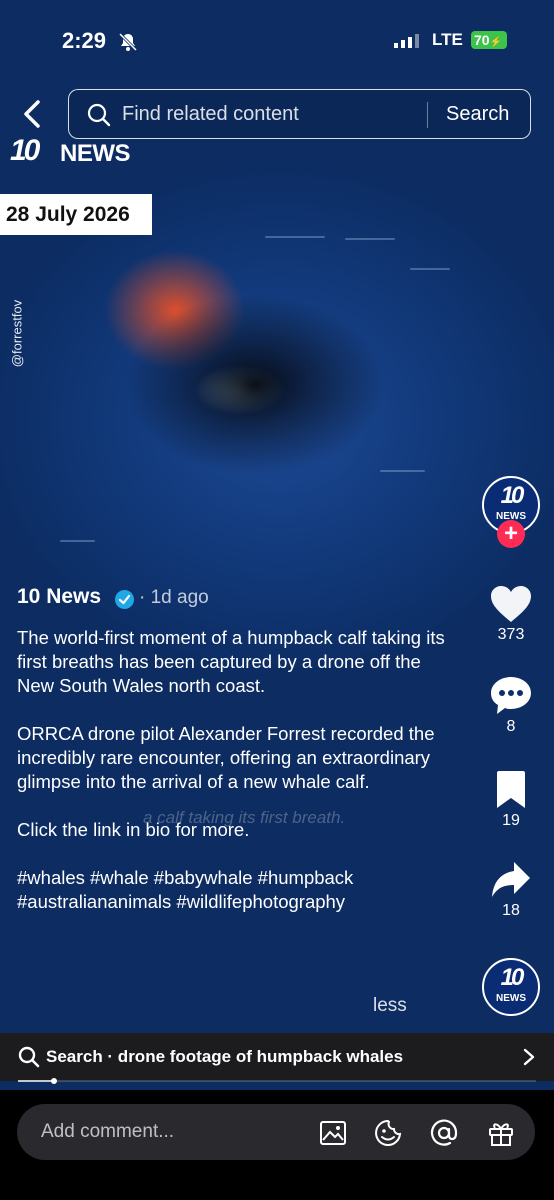 The height and width of the screenshot is (1200, 554). I want to click on comment-button: 8, so click(511, 705).